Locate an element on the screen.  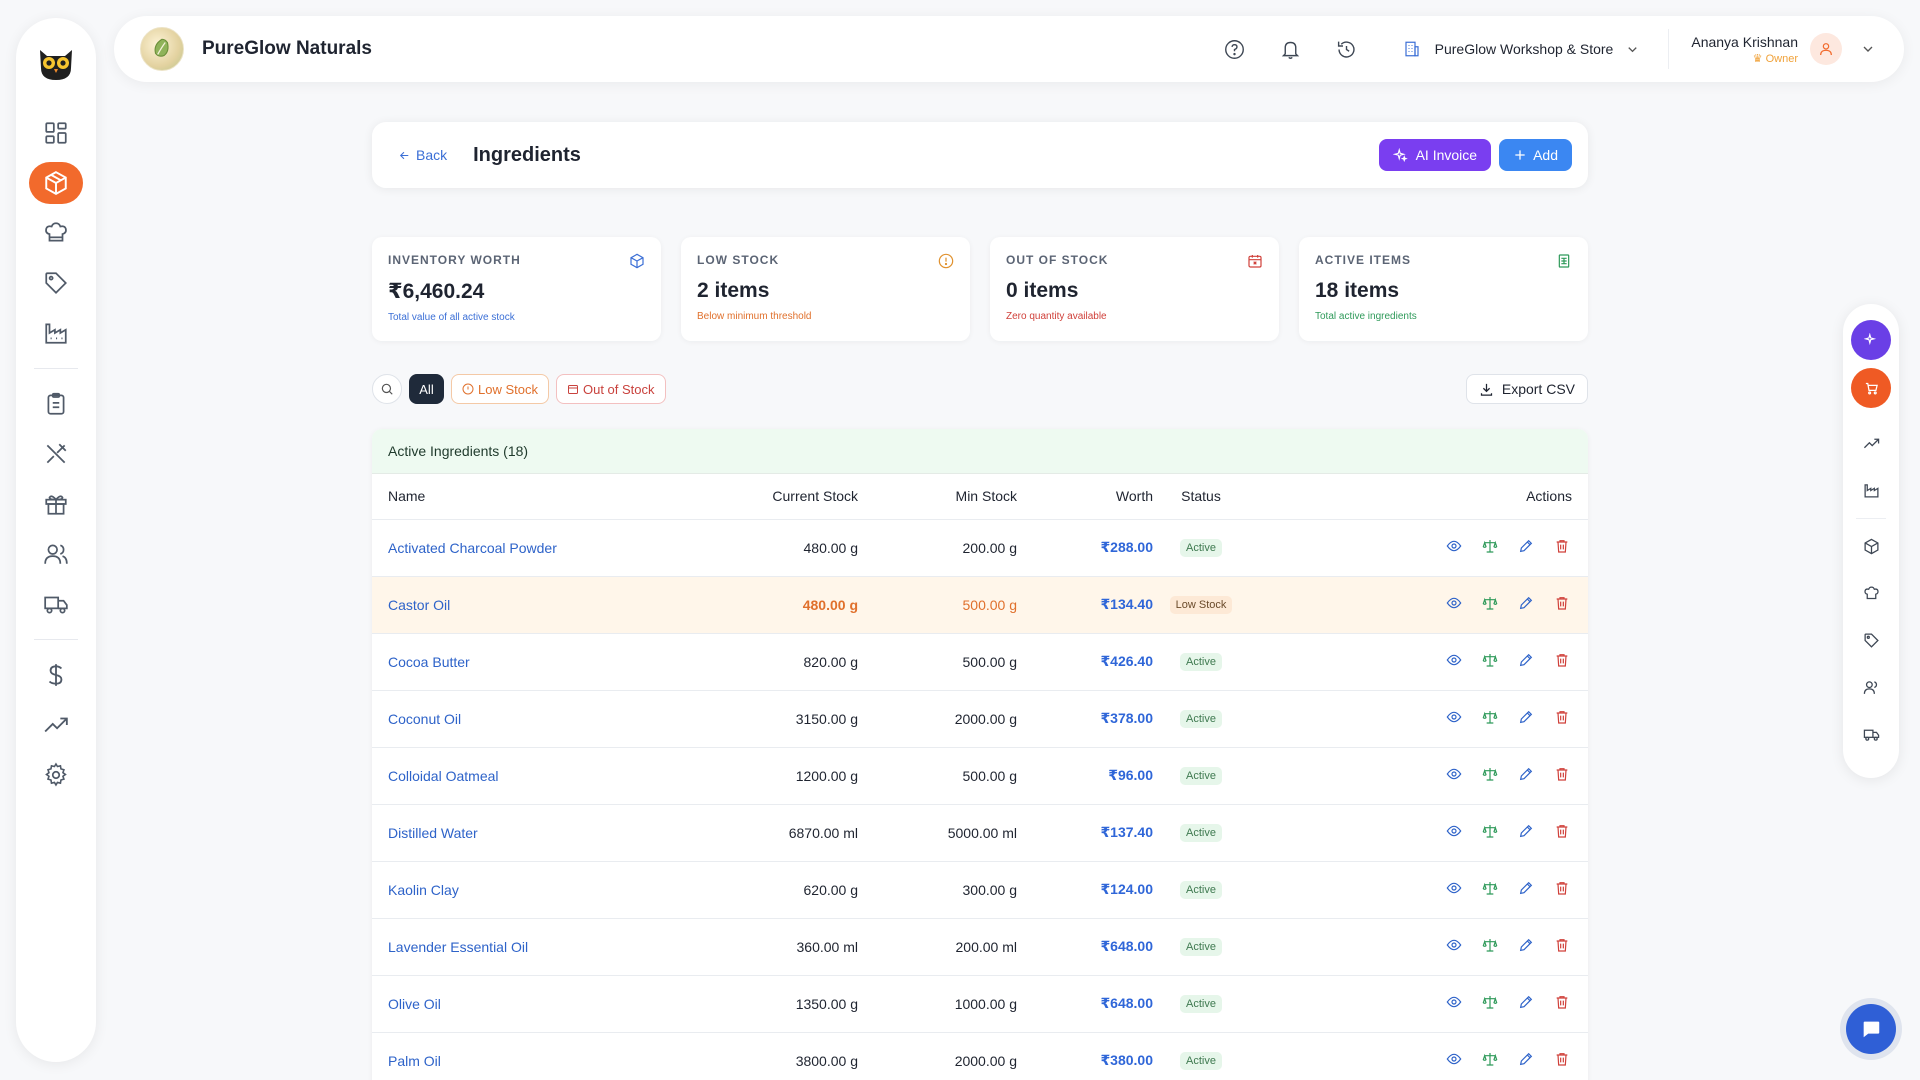
nav-production is located at coordinates (56, 333).